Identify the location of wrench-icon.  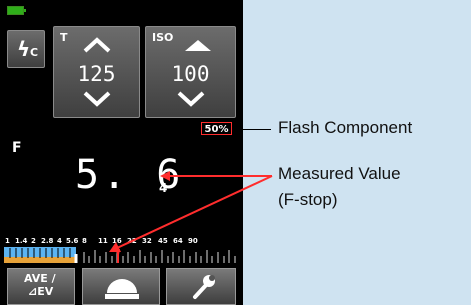
(204, 287).